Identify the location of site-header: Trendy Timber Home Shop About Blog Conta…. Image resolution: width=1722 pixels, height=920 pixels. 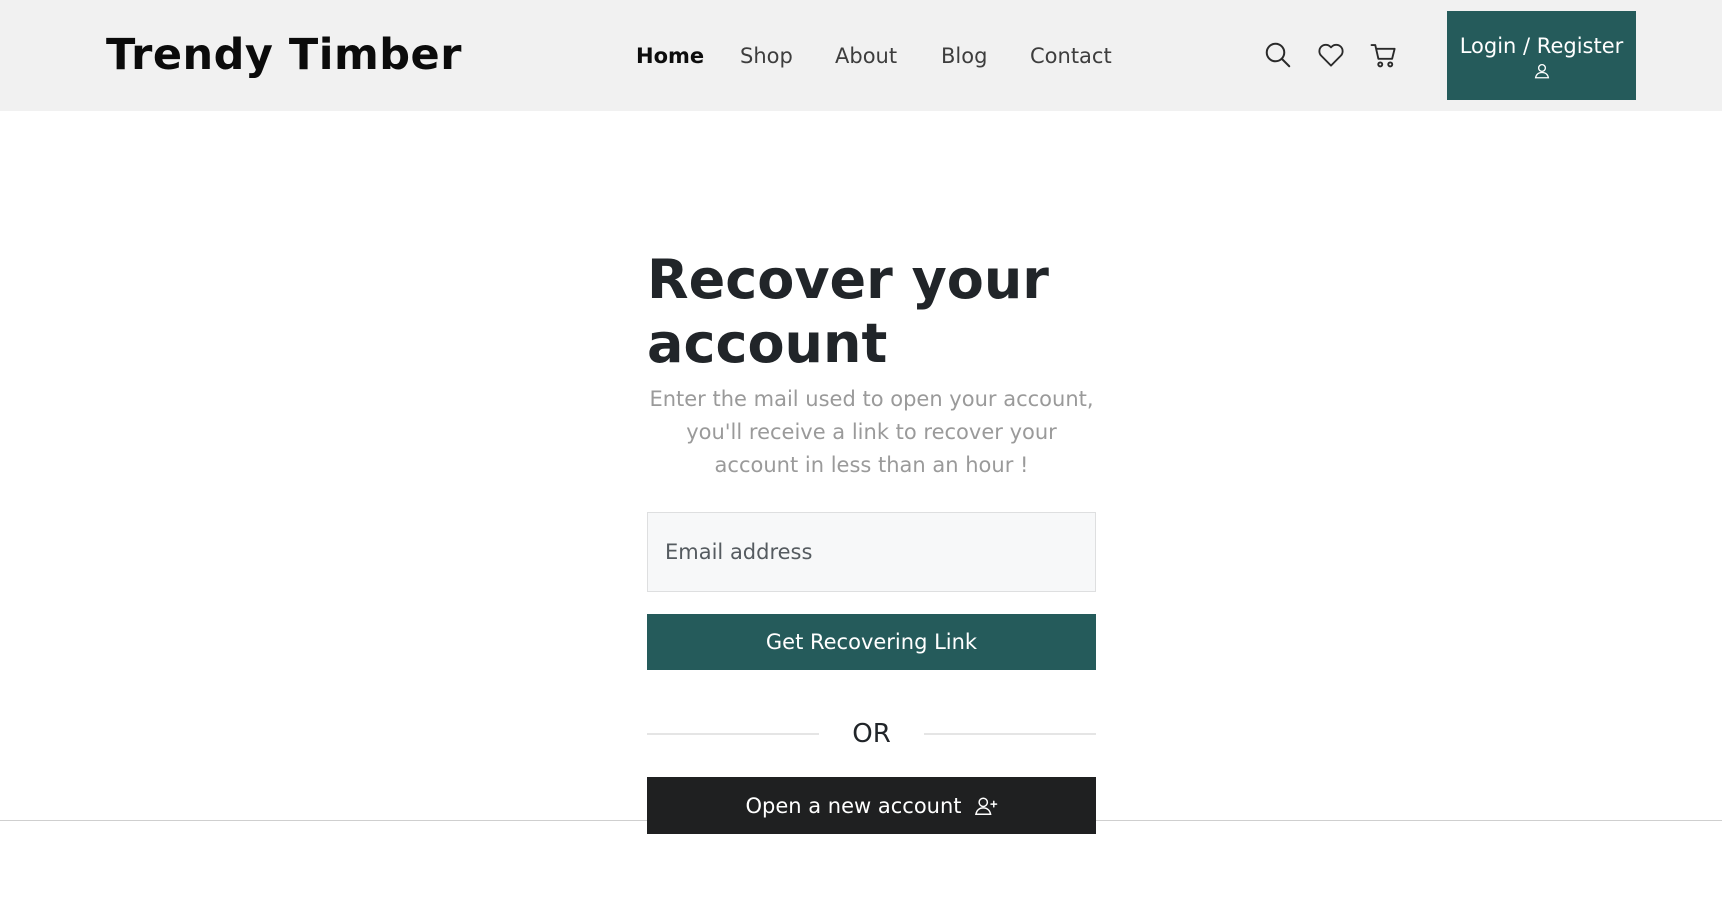
(861, 55).